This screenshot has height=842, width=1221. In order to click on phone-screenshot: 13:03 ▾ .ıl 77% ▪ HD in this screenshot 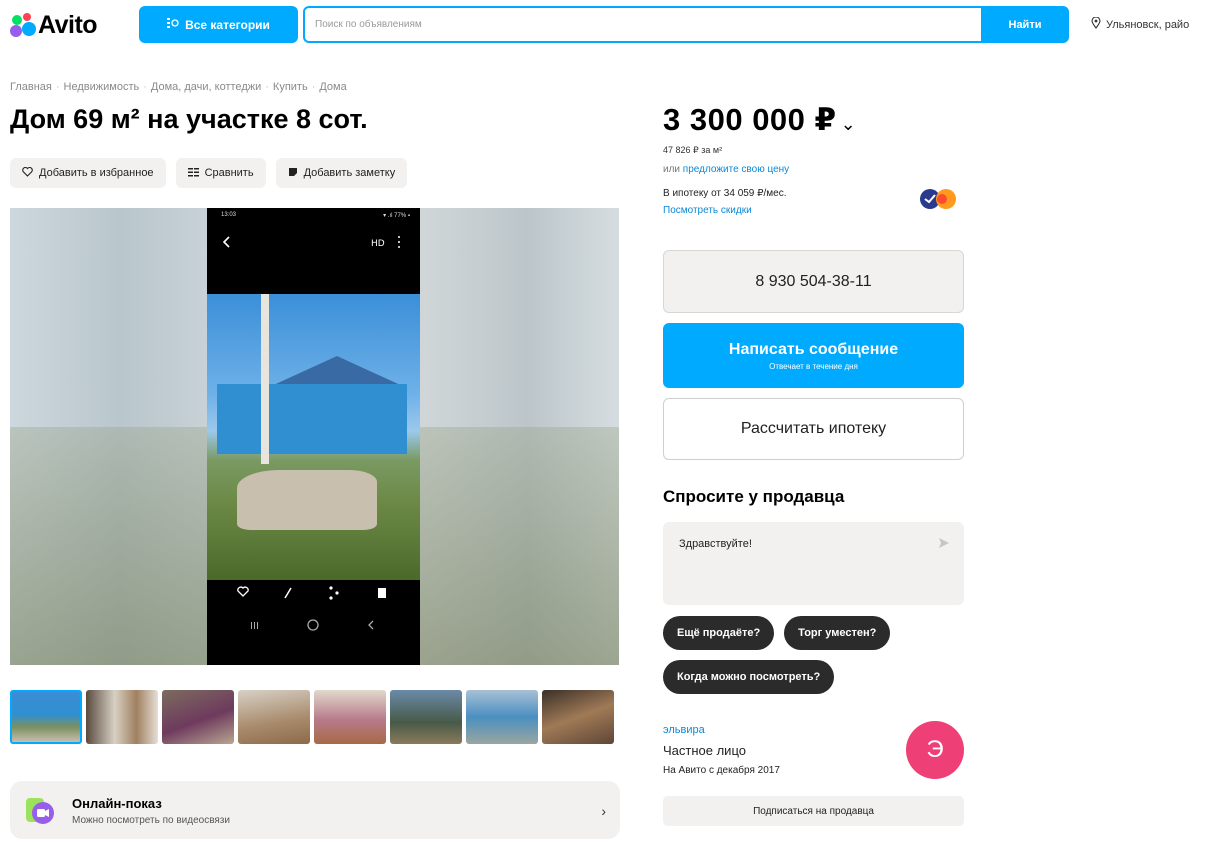, I will do `click(313, 436)`.